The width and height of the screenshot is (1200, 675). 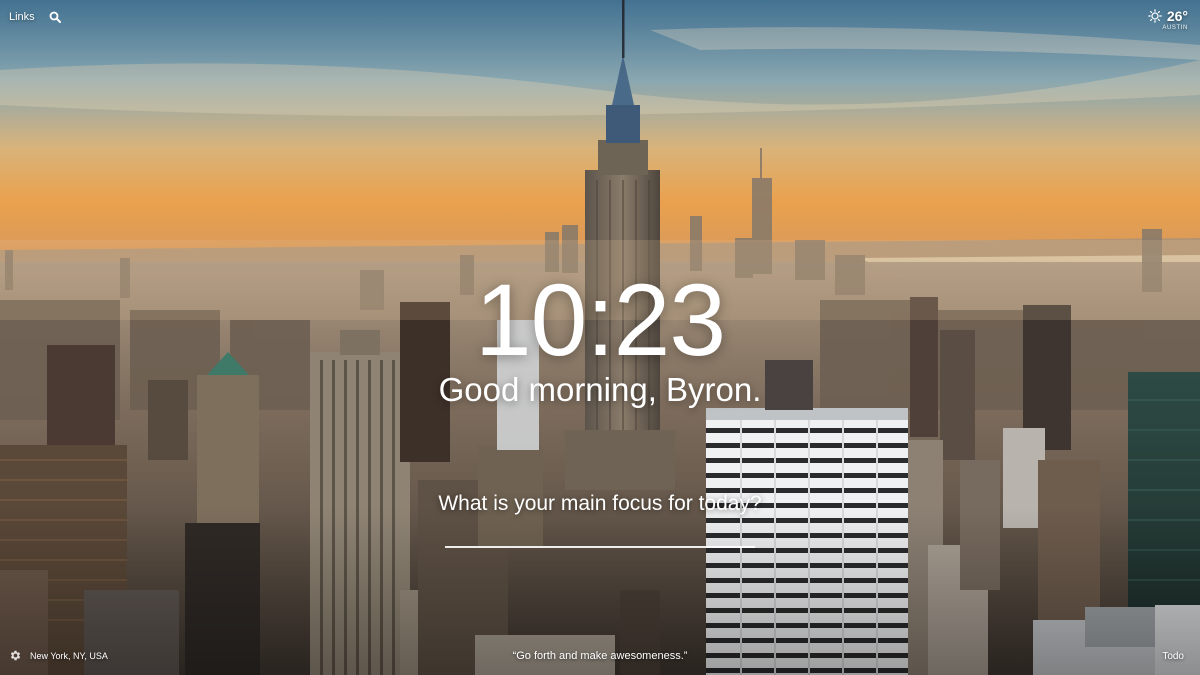 I want to click on focus-input, so click(x=600, y=538).